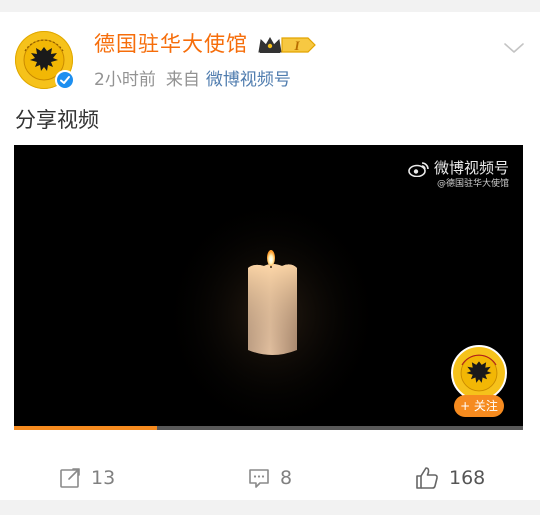 This screenshot has height=515, width=540. I want to click on video-author-avatar, so click(479, 373).